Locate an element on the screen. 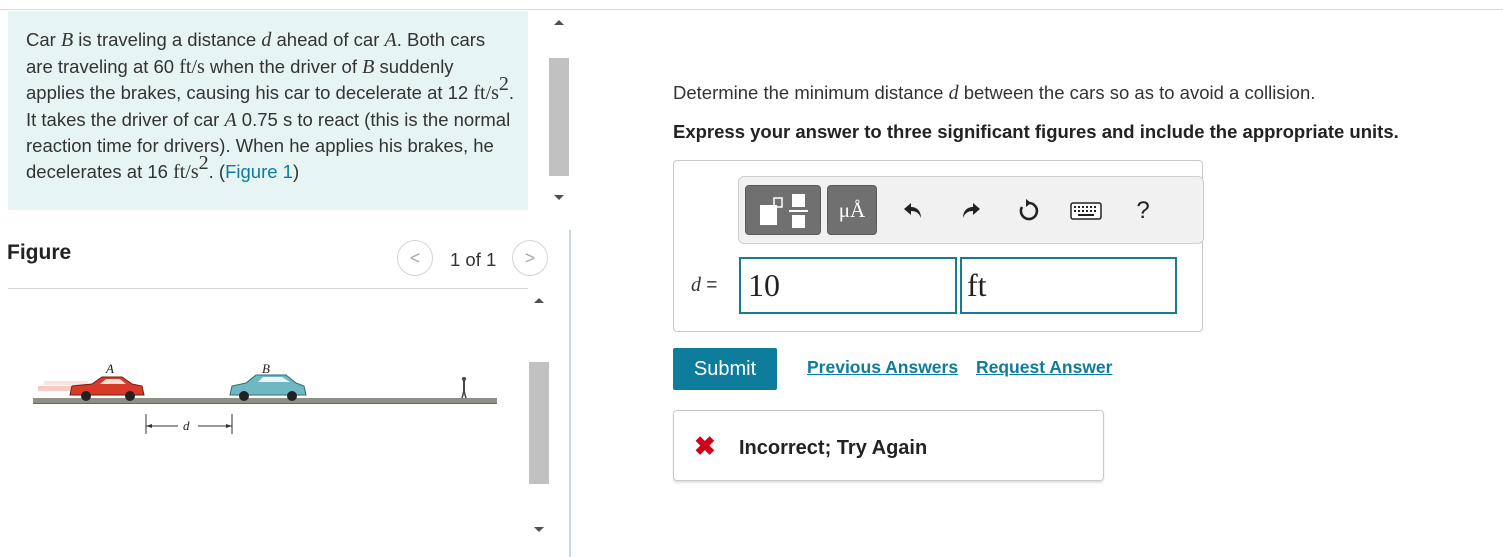  templates-button is located at coordinates (783, 210).